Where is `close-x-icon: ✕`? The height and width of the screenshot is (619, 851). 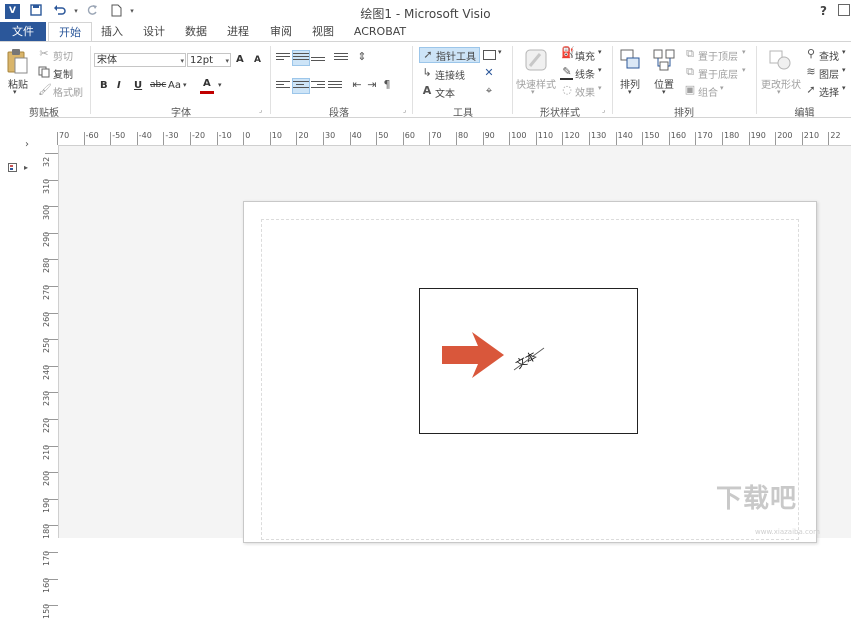
close-x-icon: ✕ is located at coordinates (489, 73).